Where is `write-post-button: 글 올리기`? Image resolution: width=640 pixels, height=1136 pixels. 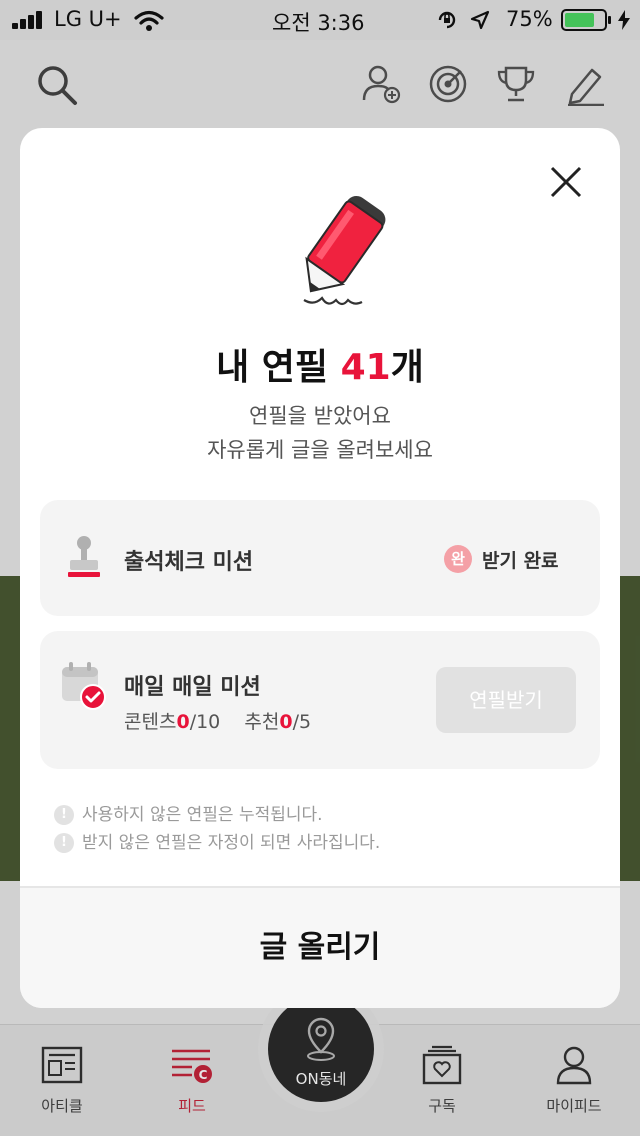
write-post-button: 글 올리기 is located at coordinates (320, 948).